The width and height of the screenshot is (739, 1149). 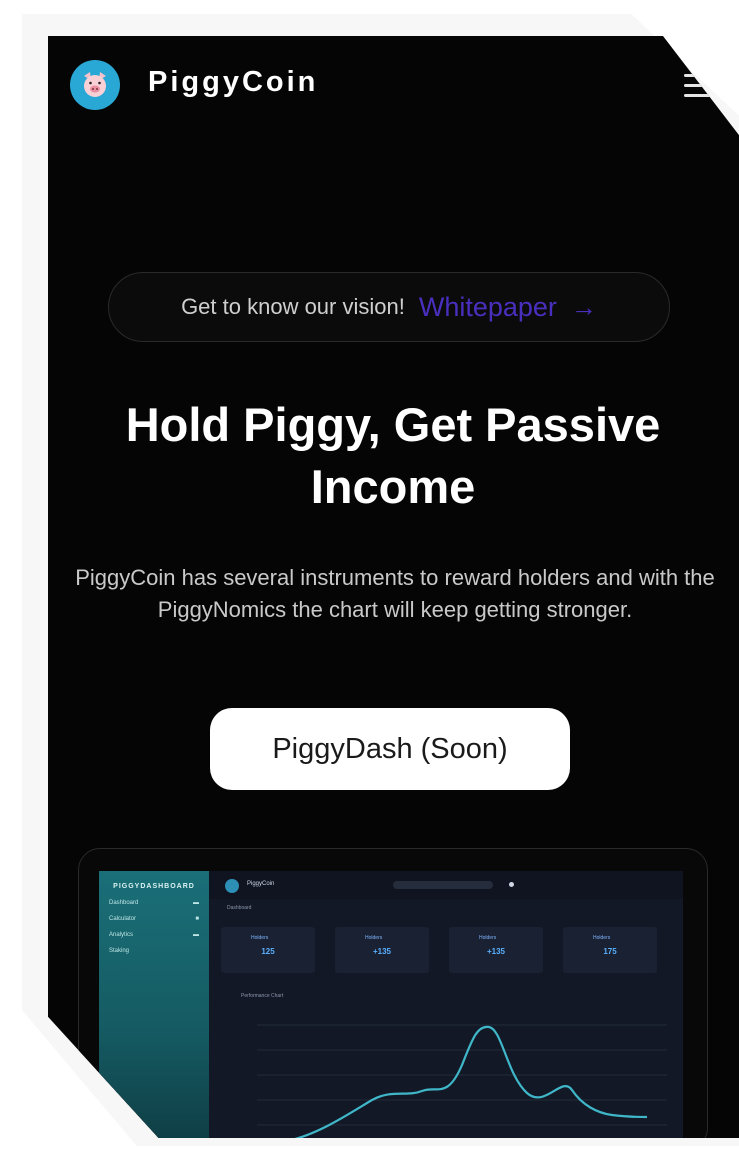 I want to click on dashboard-menu-dot, so click(x=511, y=884).